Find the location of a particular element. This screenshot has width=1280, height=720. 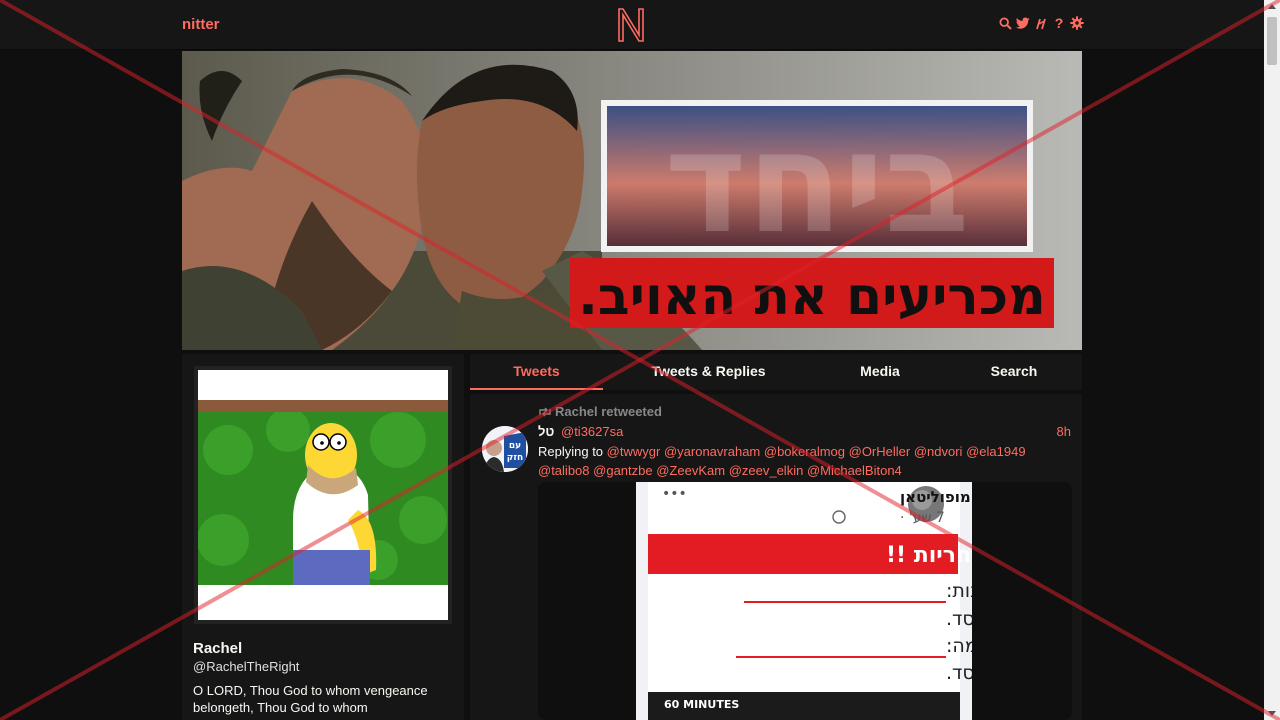

page-scrollbar is located at coordinates (1272, 360).